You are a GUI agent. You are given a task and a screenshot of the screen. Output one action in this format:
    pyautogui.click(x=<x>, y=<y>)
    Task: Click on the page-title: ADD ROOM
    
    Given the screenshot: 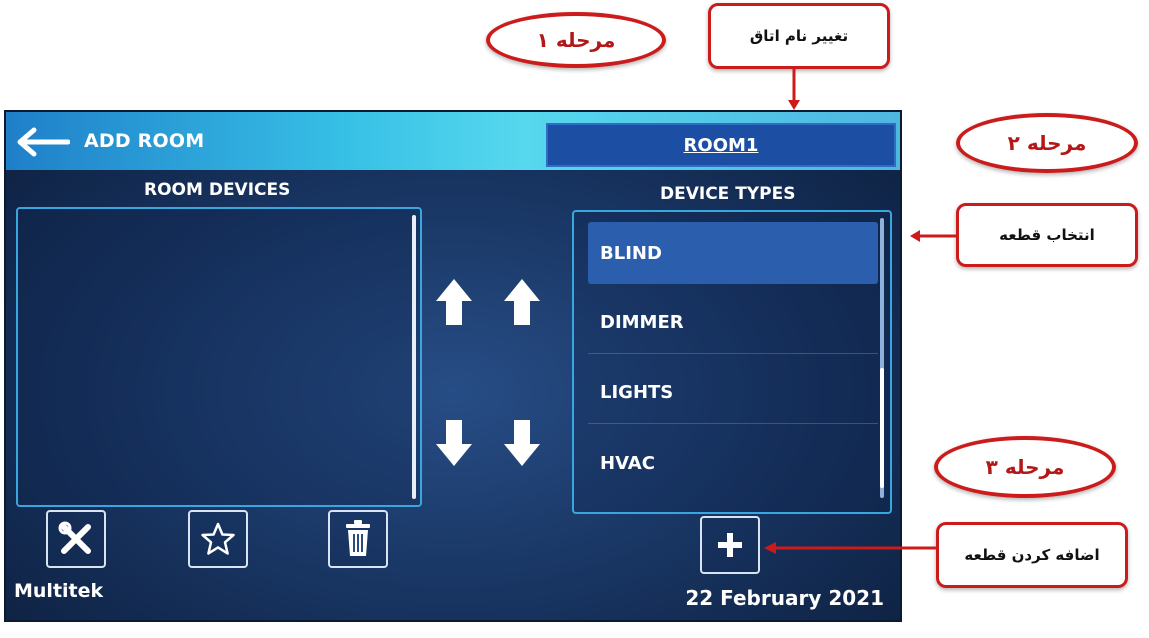 What is the action you would take?
    pyautogui.click(x=144, y=141)
    